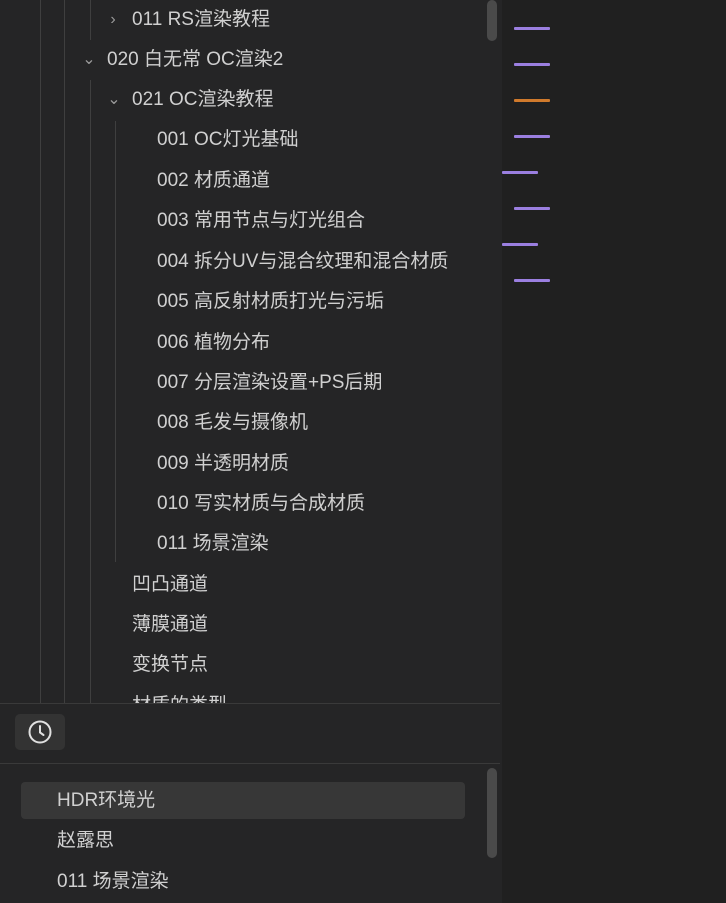 This screenshot has height=903, width=726. Describe the element at coordinates (269, 383) in the screenshot. I see `tree-item: 007 分层渲染设置+PS后期` at that location.